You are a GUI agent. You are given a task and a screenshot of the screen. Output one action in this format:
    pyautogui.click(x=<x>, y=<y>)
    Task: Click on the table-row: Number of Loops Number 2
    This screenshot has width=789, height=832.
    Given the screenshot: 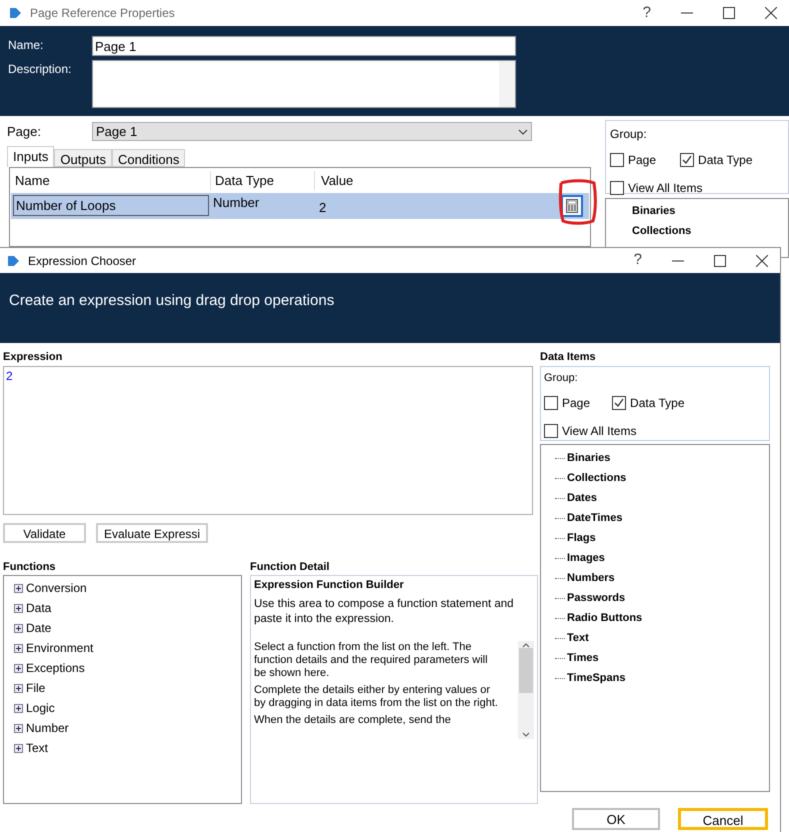 What is the action you would take?
    pyautogui.click(x=300, y=205)
    